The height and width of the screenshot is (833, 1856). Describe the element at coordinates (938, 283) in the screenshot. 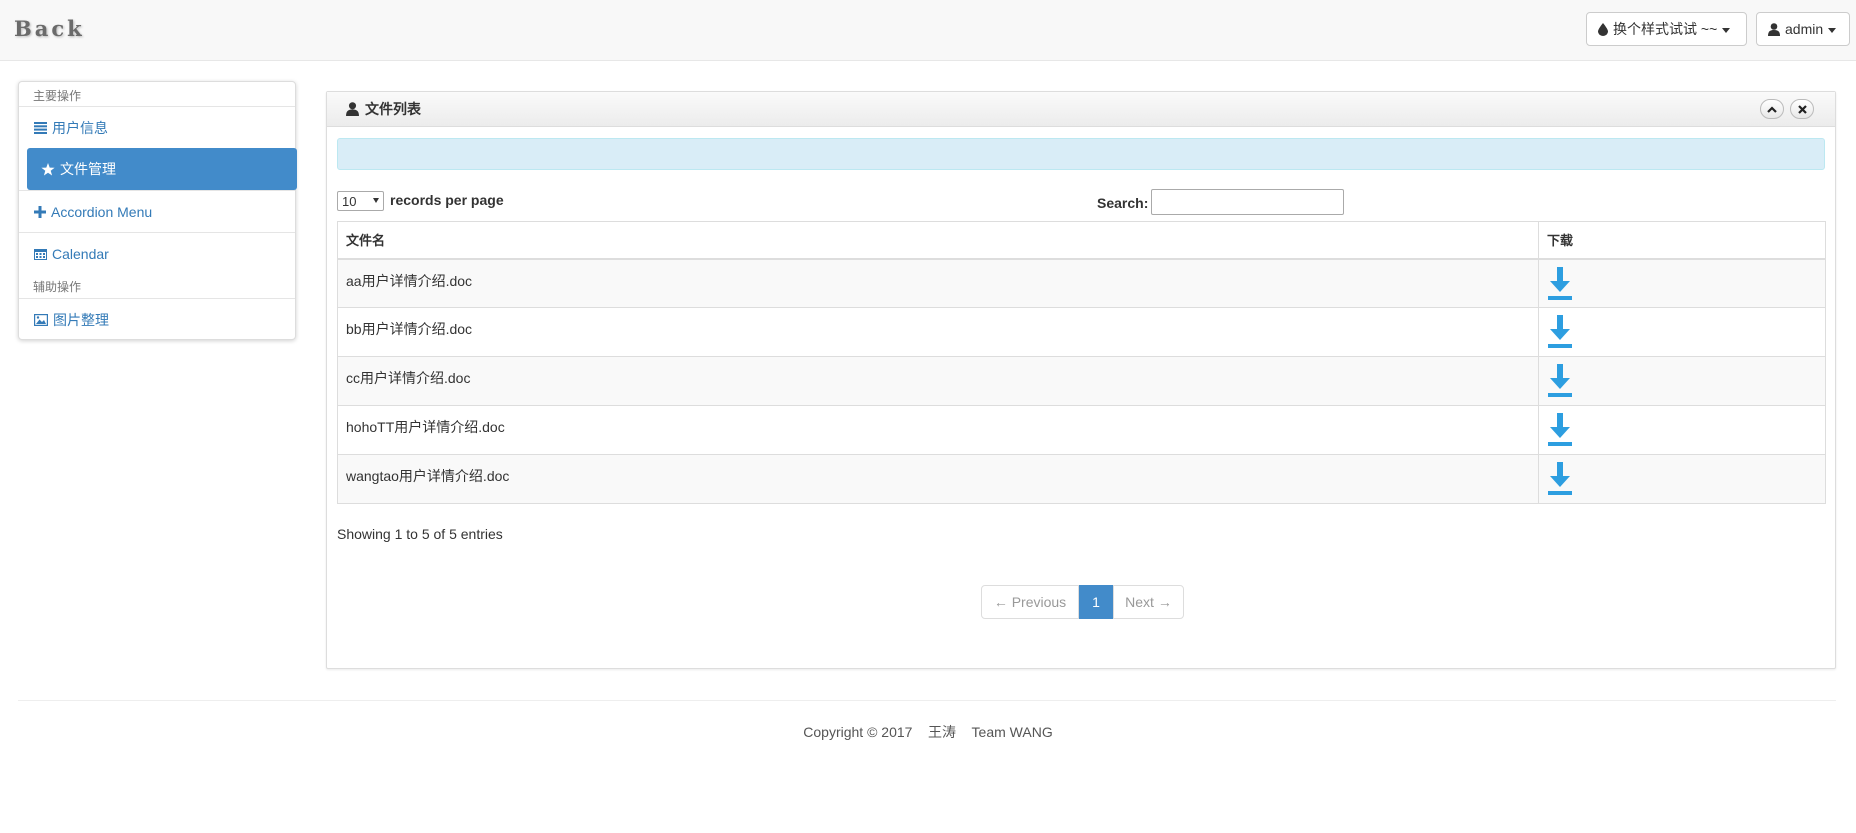

I see `file-name-cell: aa用户详情介绍.doc` at that location.